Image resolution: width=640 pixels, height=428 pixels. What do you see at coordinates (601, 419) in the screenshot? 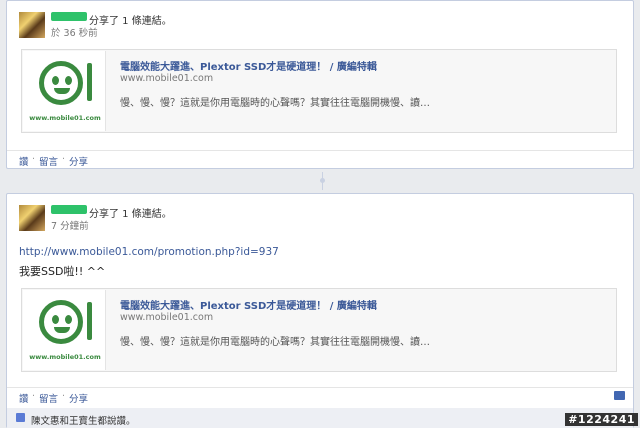
I see `watermark: #1224241` at bounding box center [601, 419].